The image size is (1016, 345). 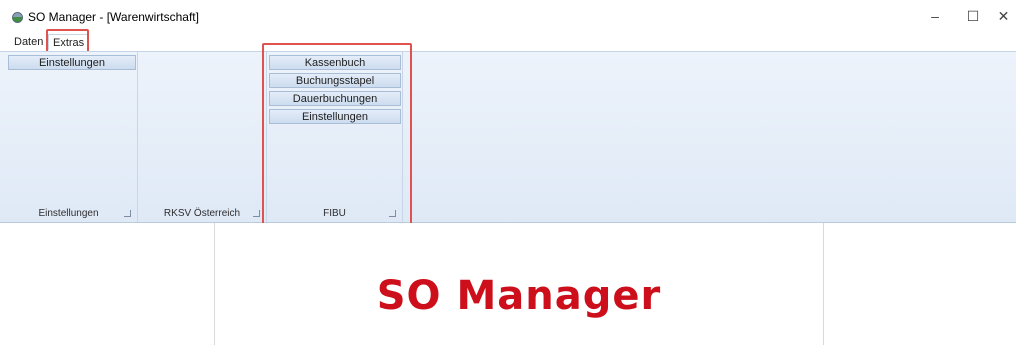 I want to click on group-einstellungen: Einstellungen Einstellungen, so click(x=69, y=137).